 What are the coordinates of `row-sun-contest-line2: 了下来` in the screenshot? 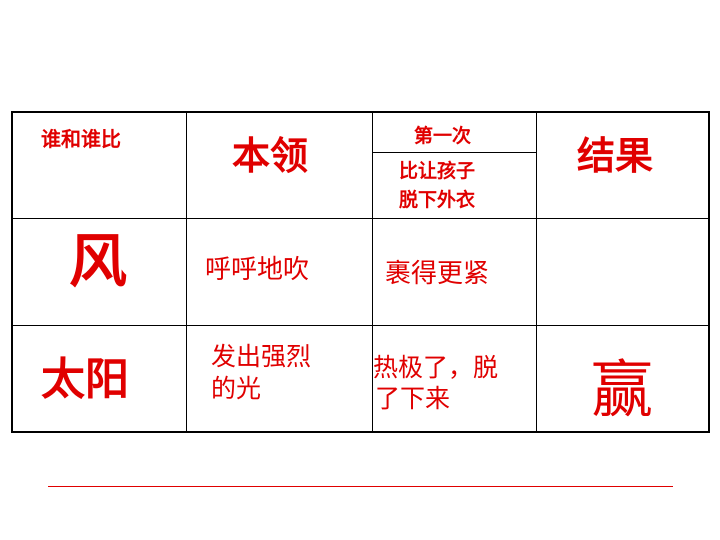 It's located at (413, 398).